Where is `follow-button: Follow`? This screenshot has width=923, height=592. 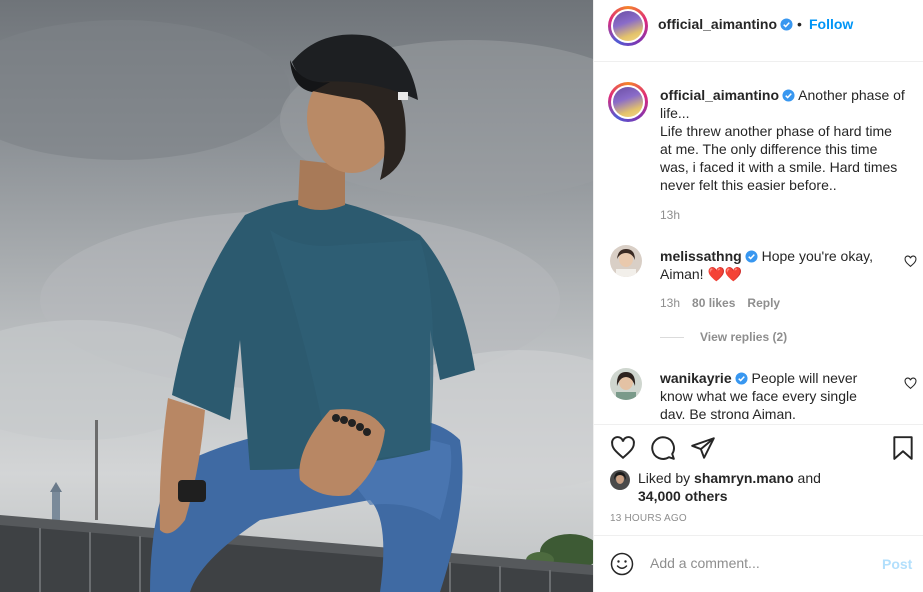
follow-button: Follow is located at coordinates (831, 24).